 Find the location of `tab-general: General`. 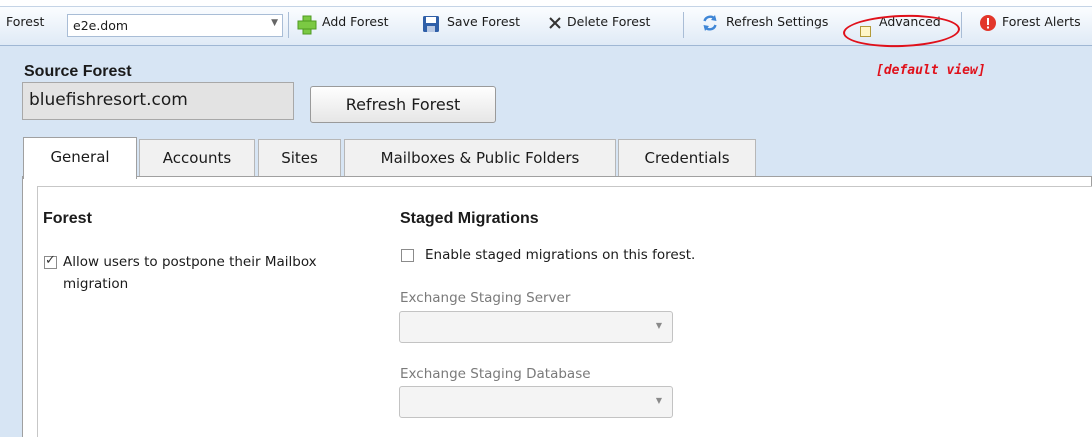

tab-general: General is located at coordinates (80, 158).